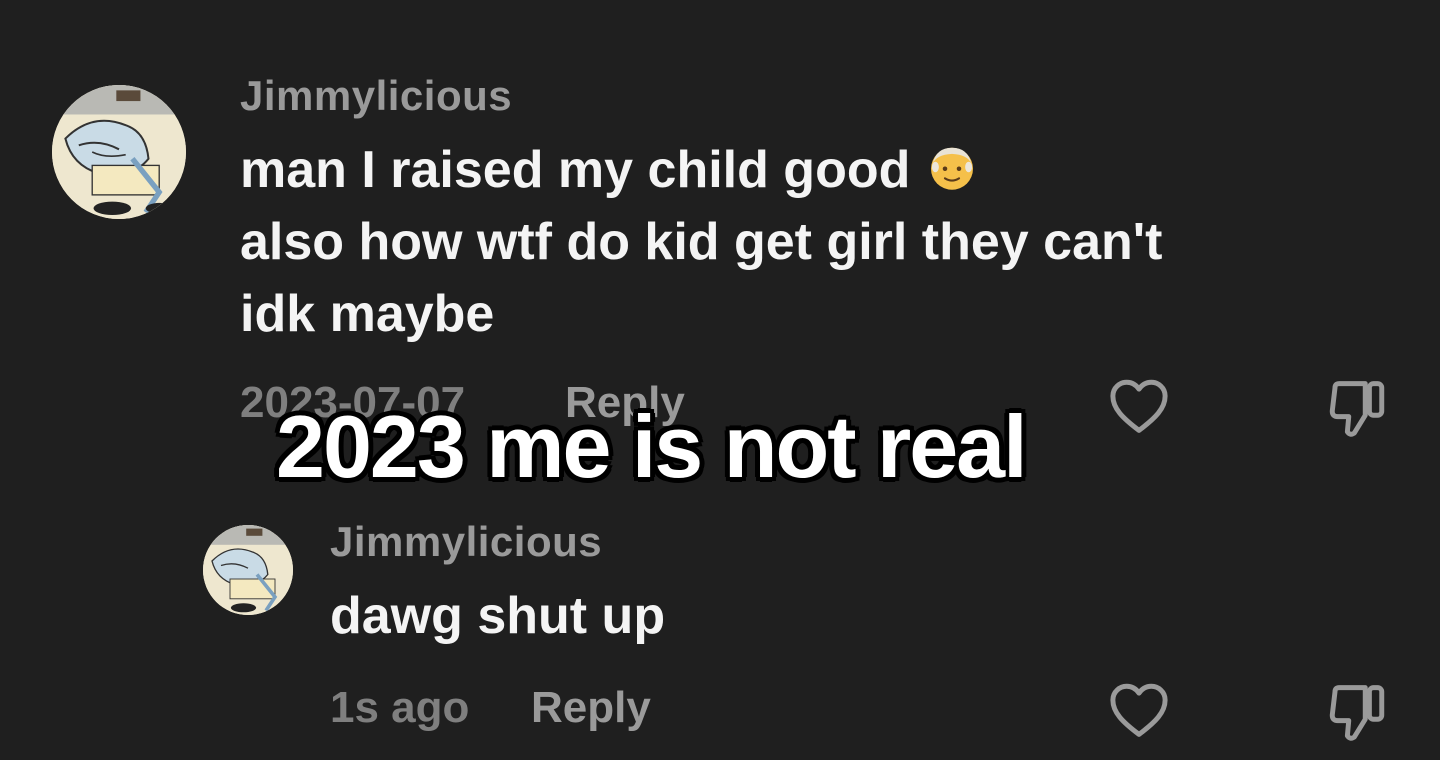  I want to click on comment-line: man I raised my child good, so click(701, 170).